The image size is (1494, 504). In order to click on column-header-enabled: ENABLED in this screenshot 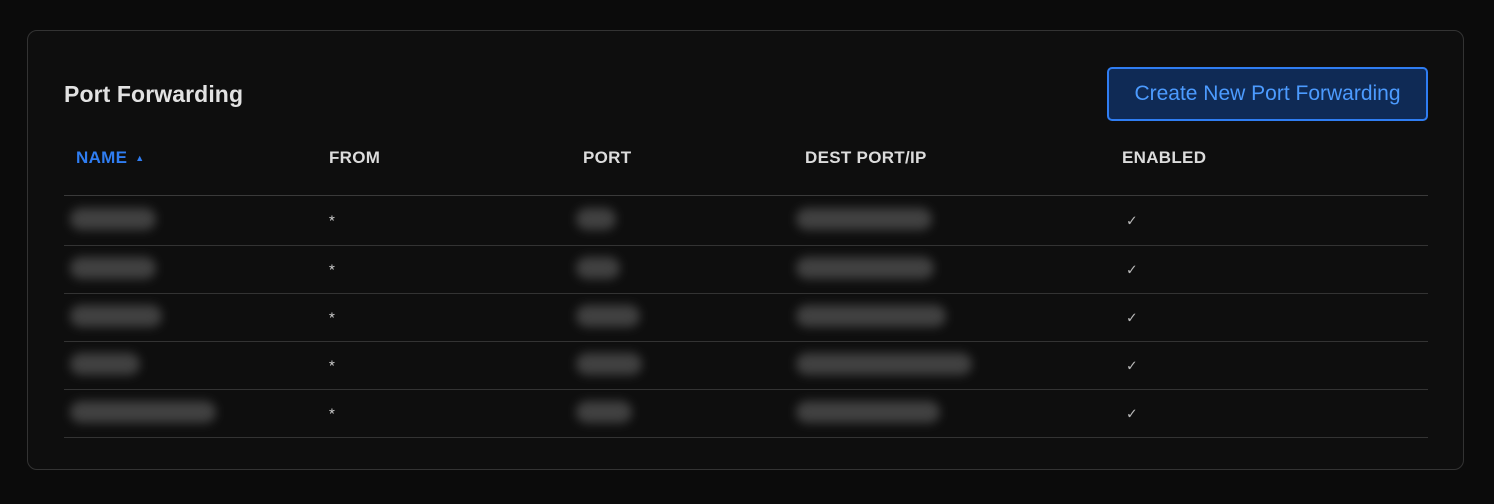, I will do `click(1164, 158)`.